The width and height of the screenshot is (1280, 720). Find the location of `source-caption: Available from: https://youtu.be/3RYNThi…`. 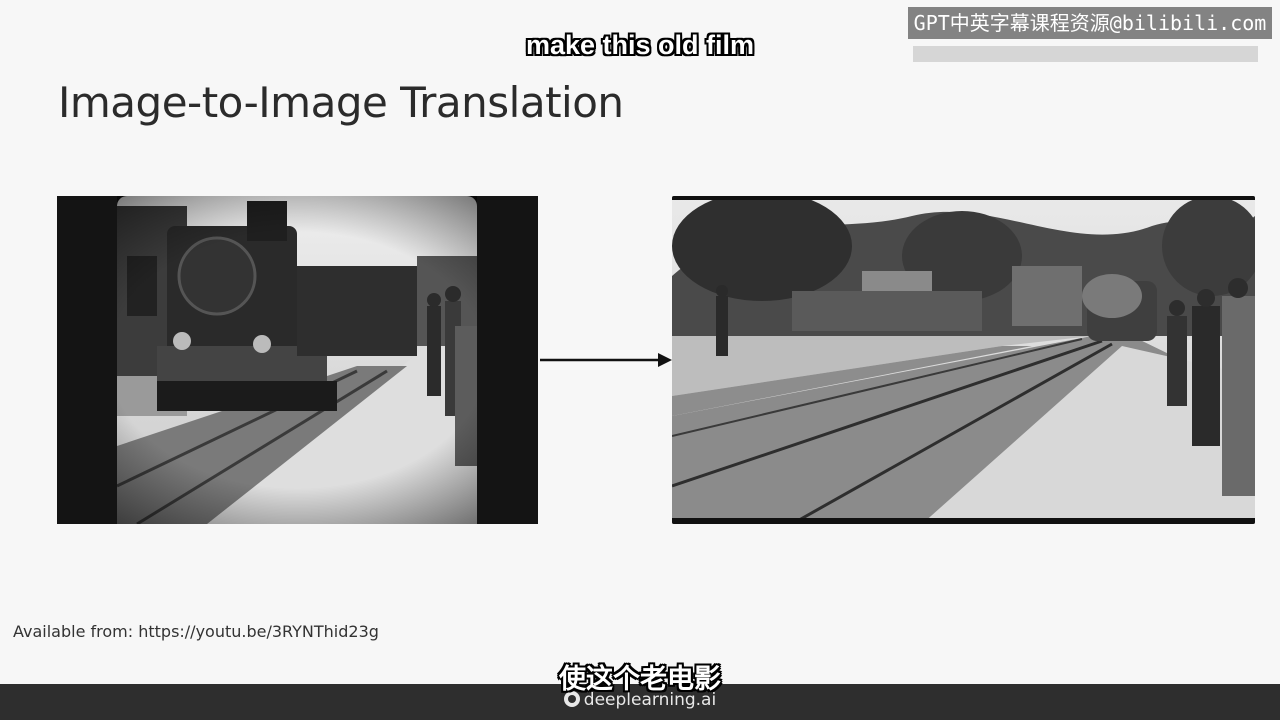

source-caption: Available from: https://youtu.be/3RYNThi… is located at coordinates (196, 631).